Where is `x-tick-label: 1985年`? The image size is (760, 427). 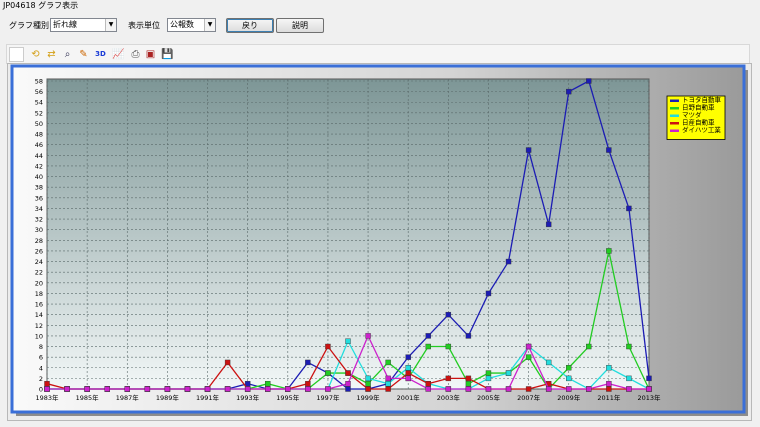 x-tick-label: 1985年 is located at coordinates (88, 397).